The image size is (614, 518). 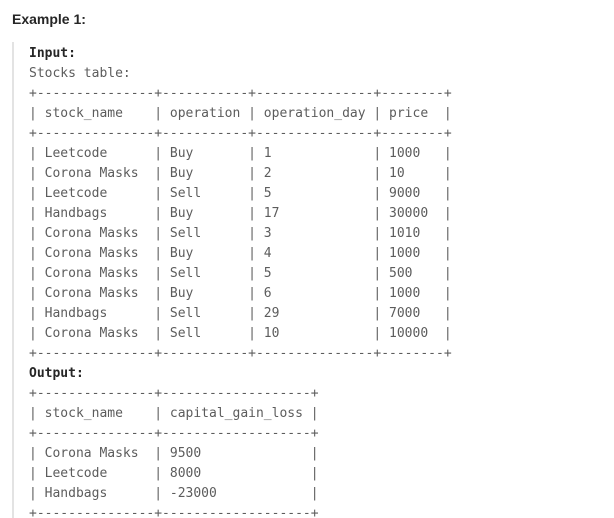 I want to click on table-row: | Leetcode | Sell | 5 | 9000 |, so click(x=240, y=193).